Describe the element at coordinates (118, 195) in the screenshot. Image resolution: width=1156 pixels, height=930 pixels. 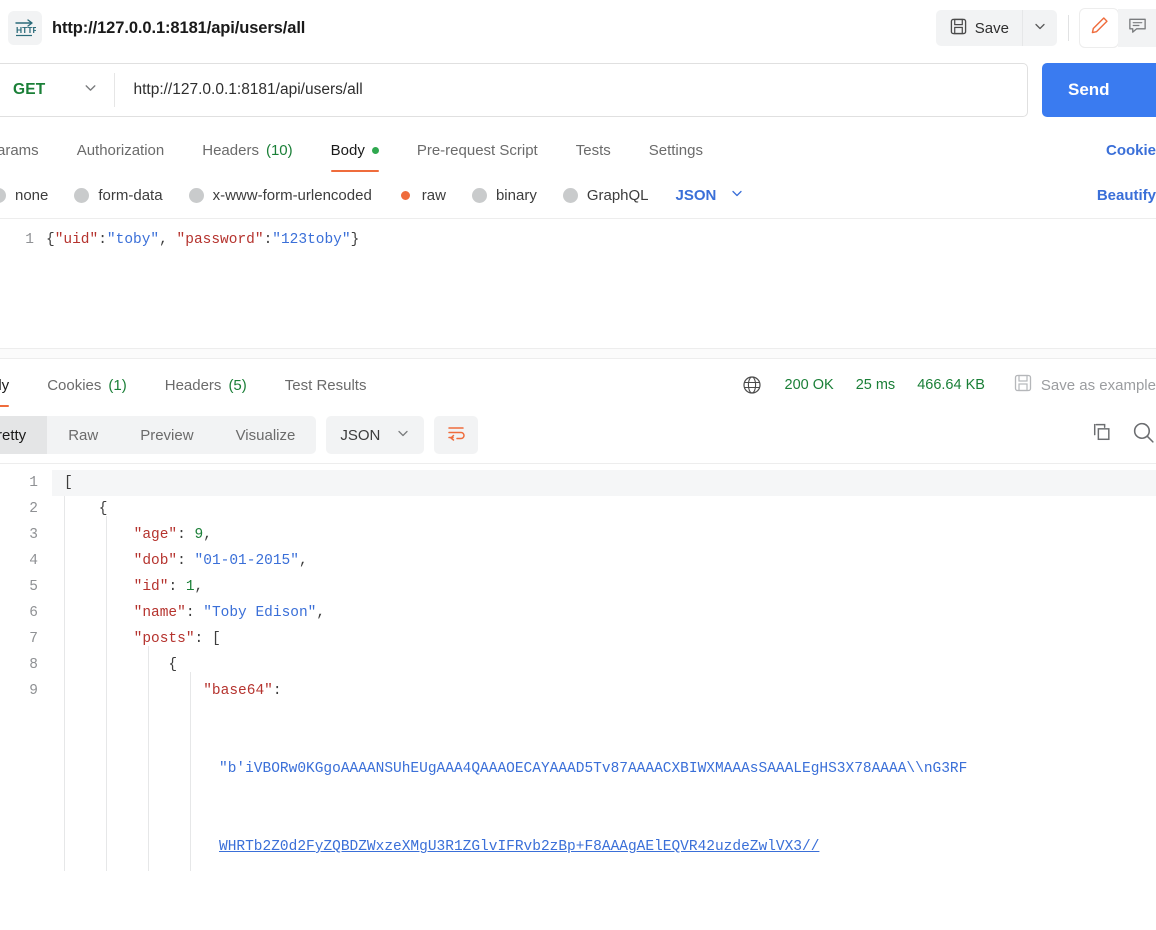
I see `body-type-form-data: form-data` at that location.